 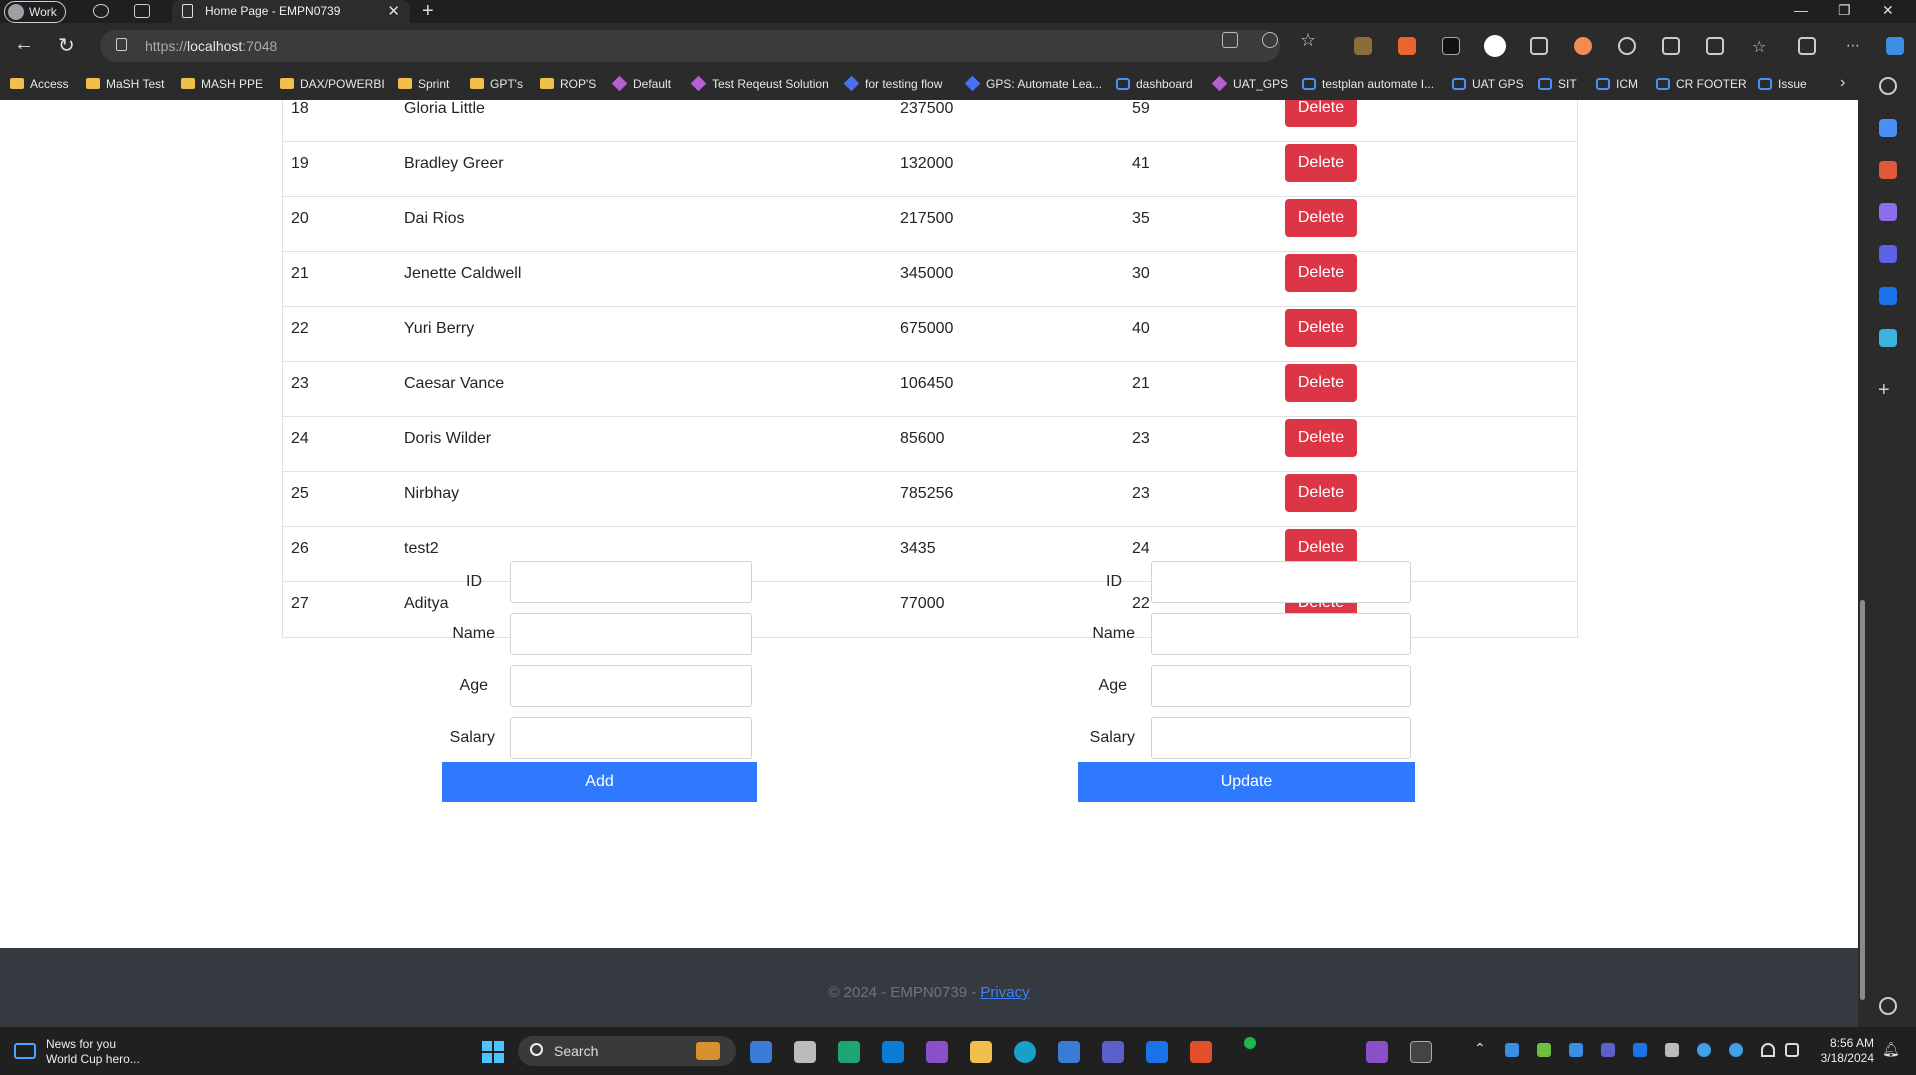 I want to click on add-id-input, so click(x=631, y=582).